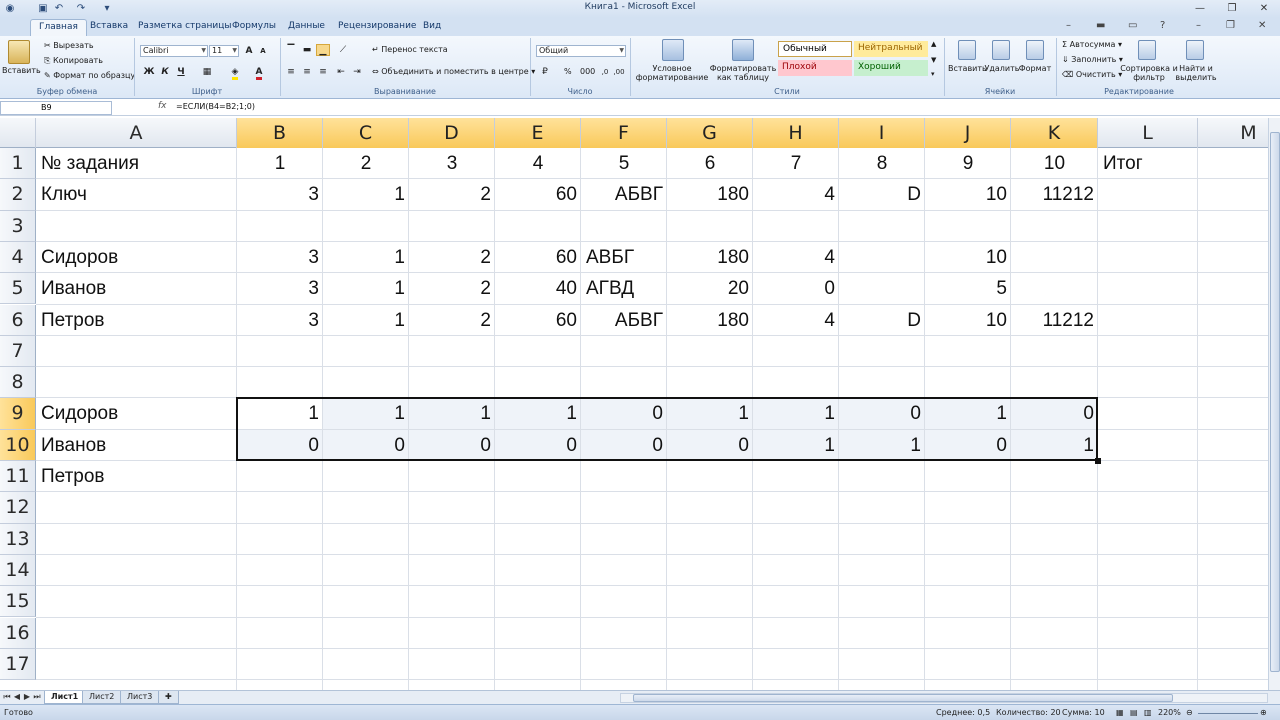 The width and height of the screenshot is (1280, 720). What do you see at coordinates (710, 320) in the screenshot?
I see `cell-g6: 180` at bounding box center [710, 320].